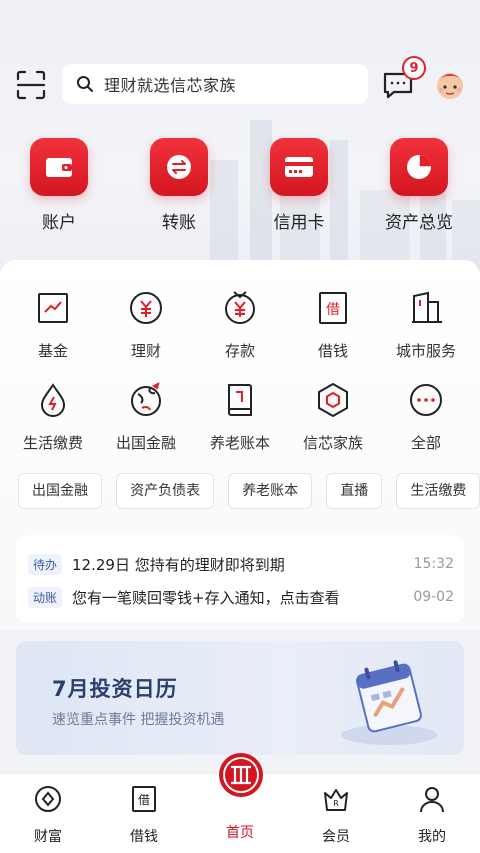 This screenshot has height=853, width=480. I want to click on primary-action-label: 资产总览, so click(419, 223).